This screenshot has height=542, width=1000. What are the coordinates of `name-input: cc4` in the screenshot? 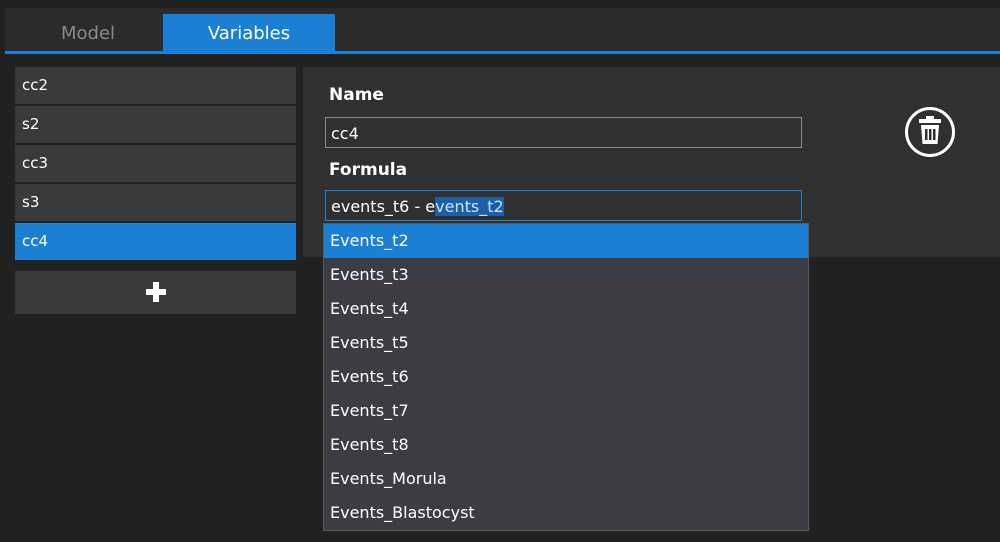 It's located at (563, 132).